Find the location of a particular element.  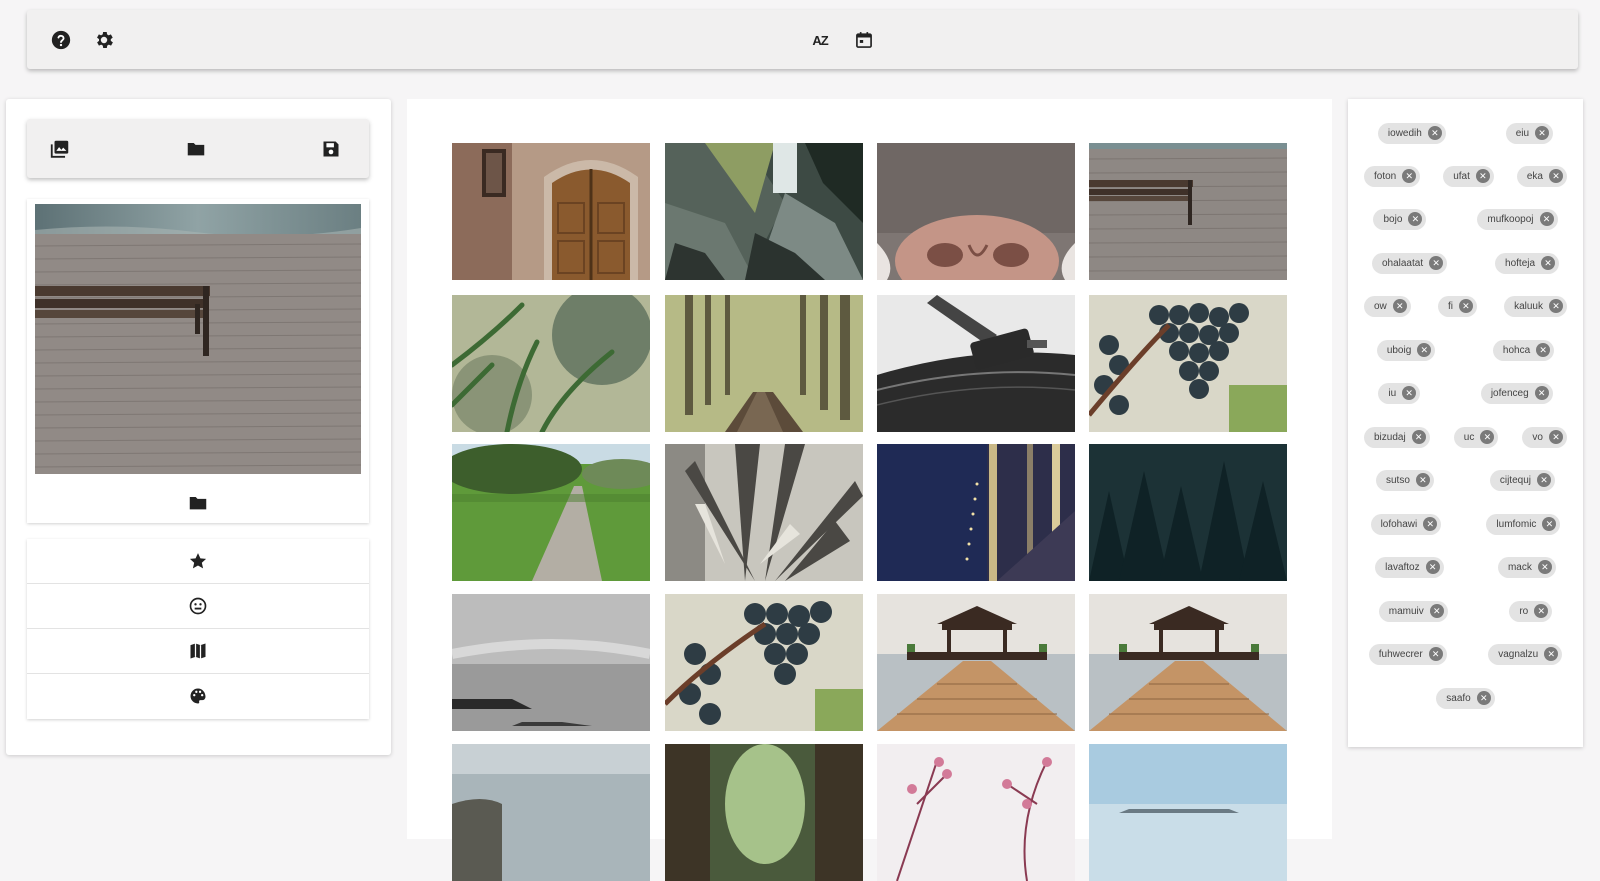

tag-chip: mufkoopoj ✕ is located at coordinates (1517, 219).